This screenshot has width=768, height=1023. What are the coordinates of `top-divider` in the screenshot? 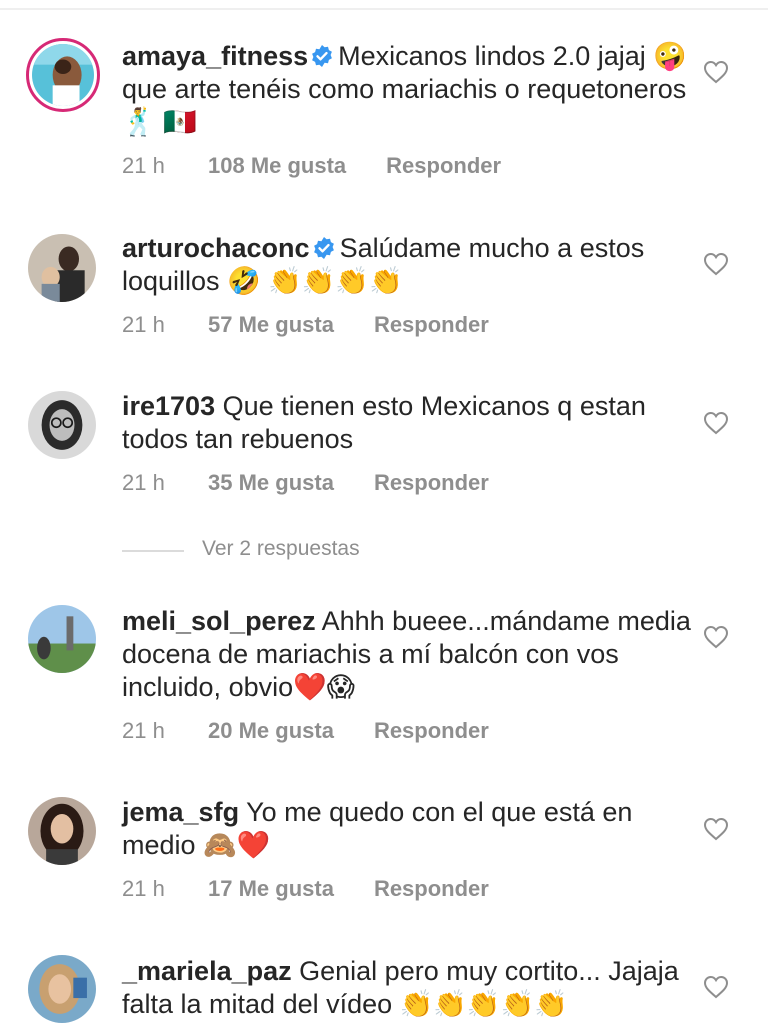 It's located at (384, 9).